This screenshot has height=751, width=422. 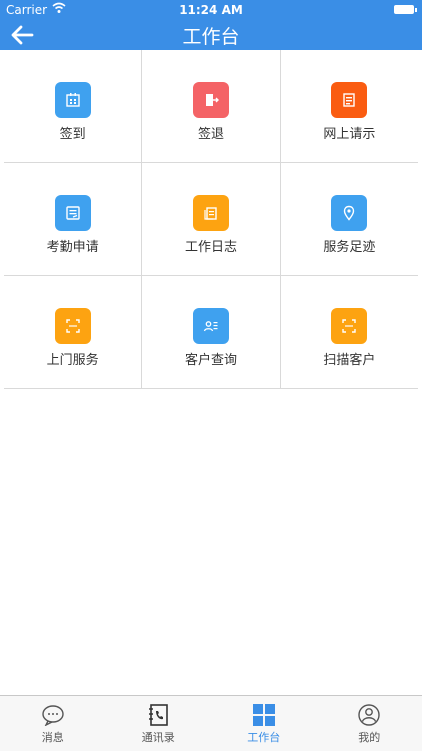 I want to click on grid-item-attendance-request: 考勤申请, so click(x=73, y=219).